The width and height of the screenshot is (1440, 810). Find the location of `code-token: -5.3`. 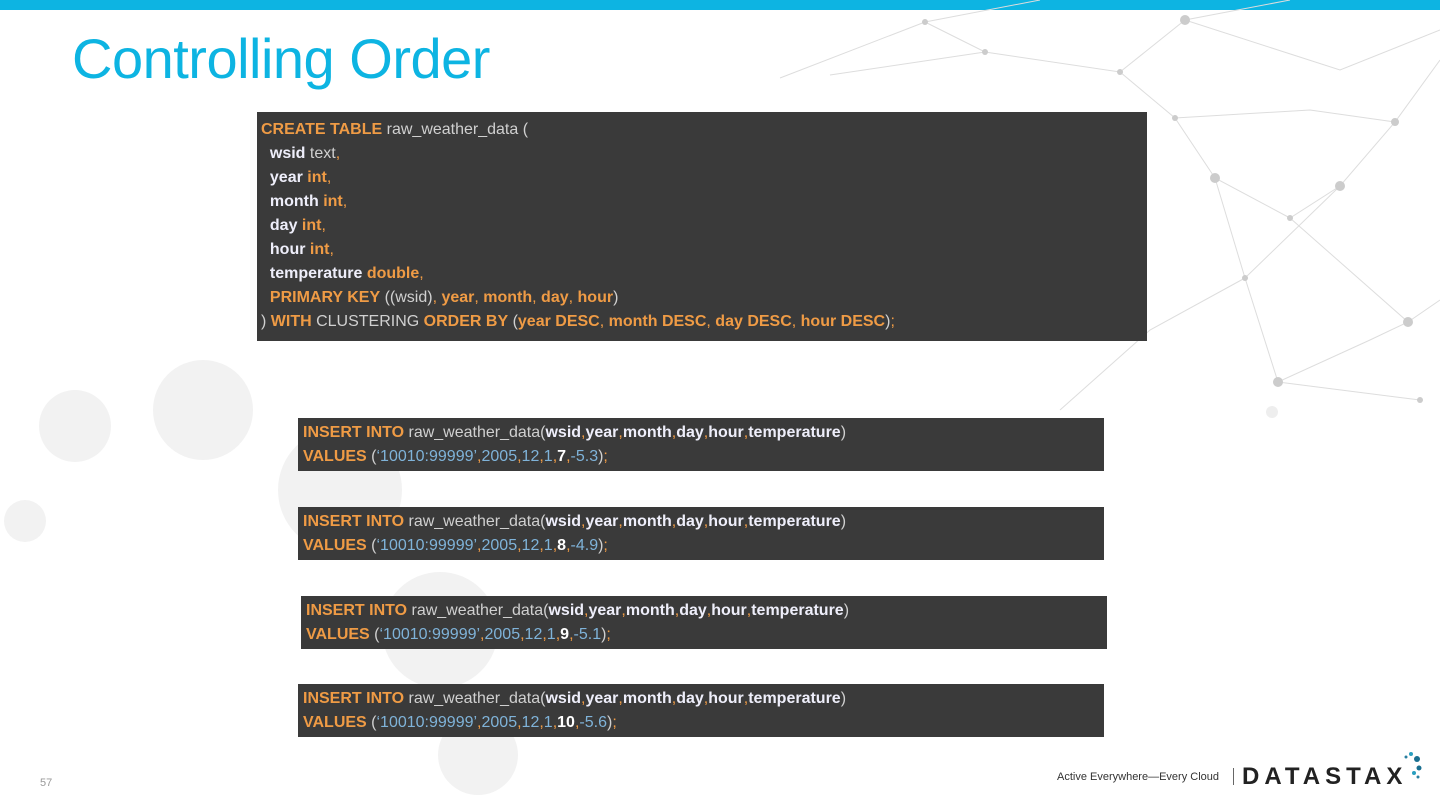

code-token: -5.3 is located at coordinates (584, 456).